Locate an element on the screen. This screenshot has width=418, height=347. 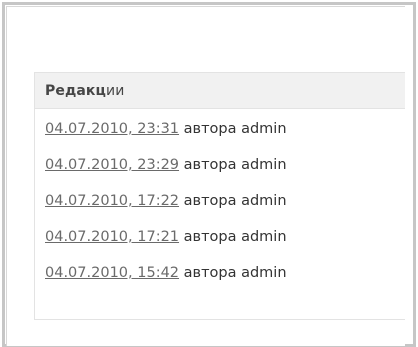
revision-item: 04.07.2010, 23:31 автора admin is located at coordinates (225, 137).